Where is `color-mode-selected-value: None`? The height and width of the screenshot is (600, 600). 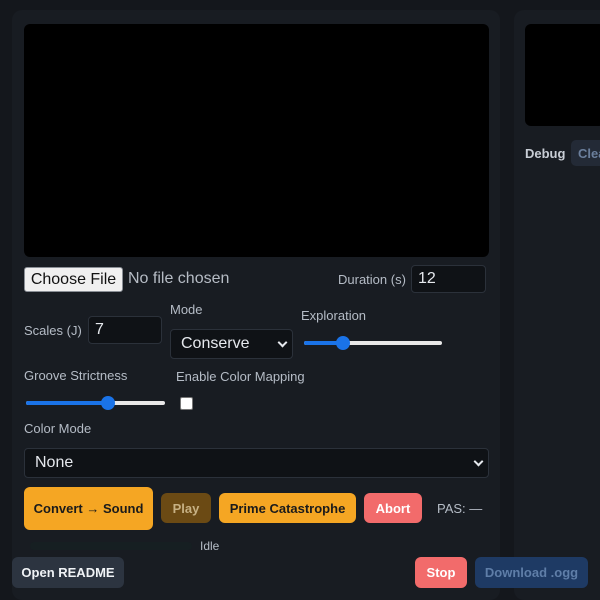
color-mode-selected-value: None is located at coordinates (54, 462).